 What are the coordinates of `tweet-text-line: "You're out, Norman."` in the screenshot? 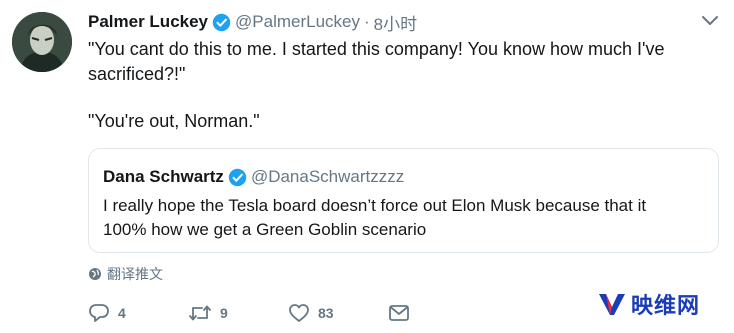 It's located at (174, 121).